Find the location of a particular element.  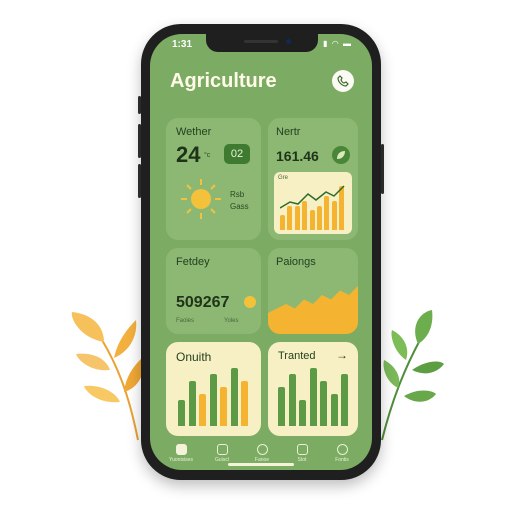

market-chart: Gre is located at coordinates (313, 203).